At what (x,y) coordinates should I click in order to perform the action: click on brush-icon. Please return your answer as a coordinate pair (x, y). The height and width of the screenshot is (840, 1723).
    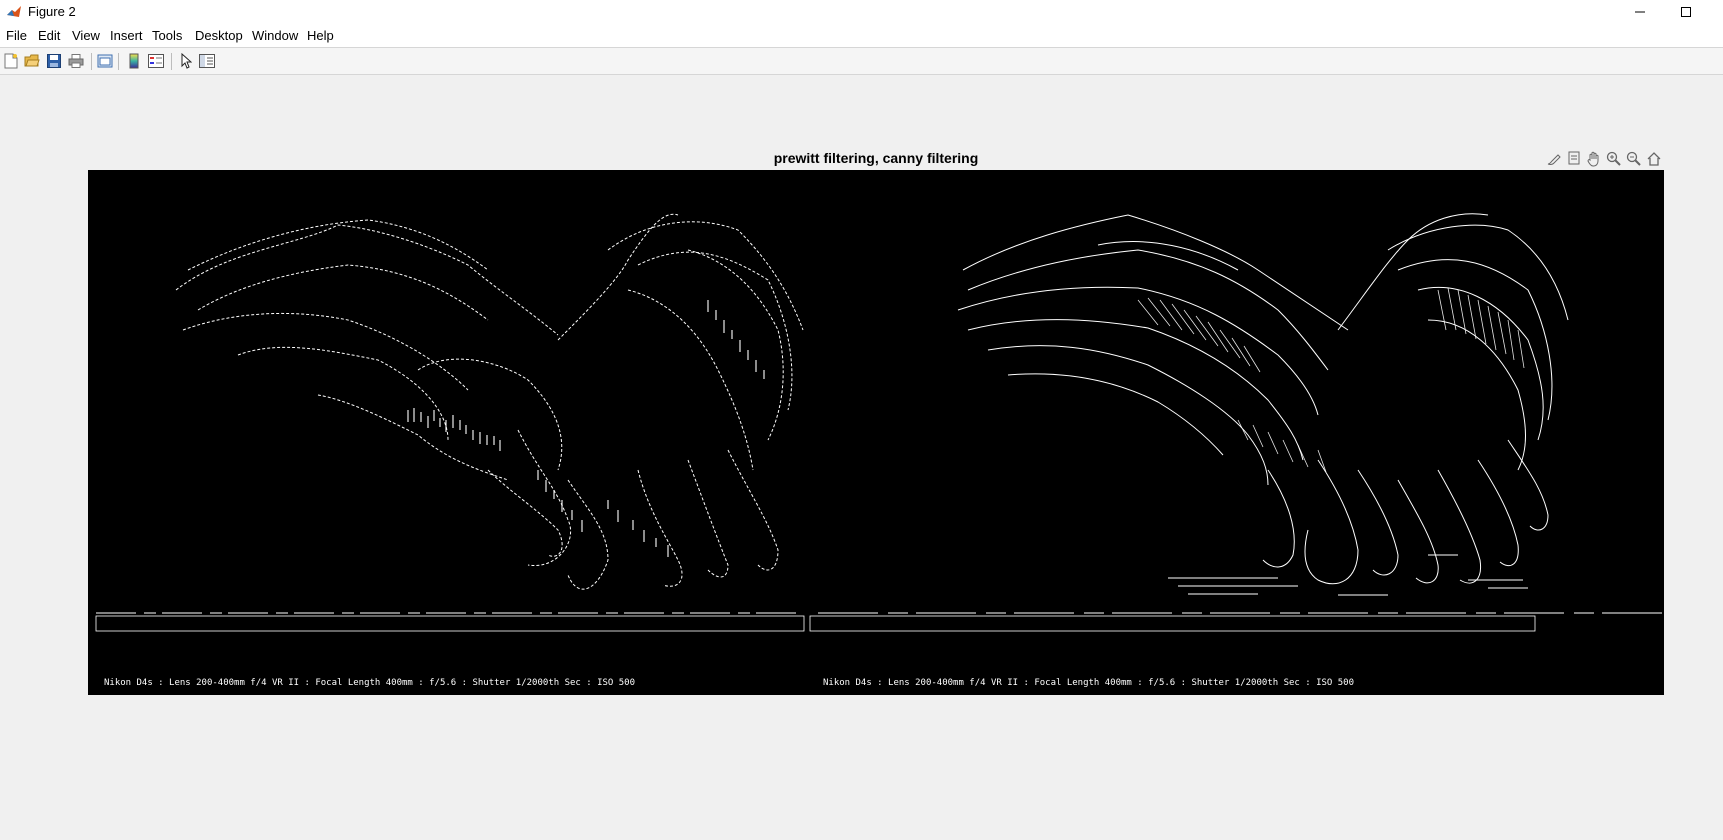
    Looking at the image, I should click on (1554, 159).